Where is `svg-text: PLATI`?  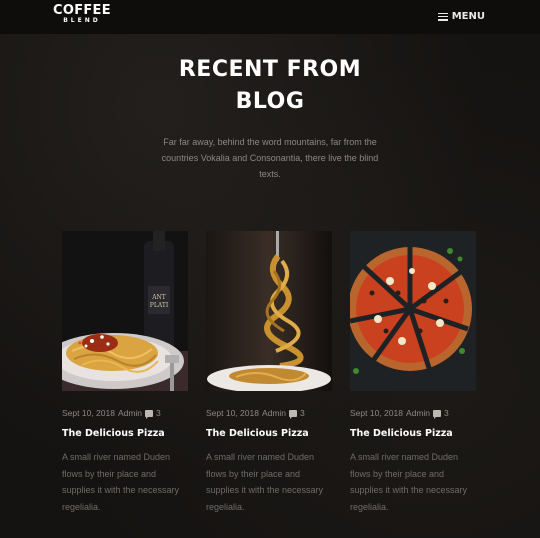 svg-text: PLATI is located at coordinates (159, 305).